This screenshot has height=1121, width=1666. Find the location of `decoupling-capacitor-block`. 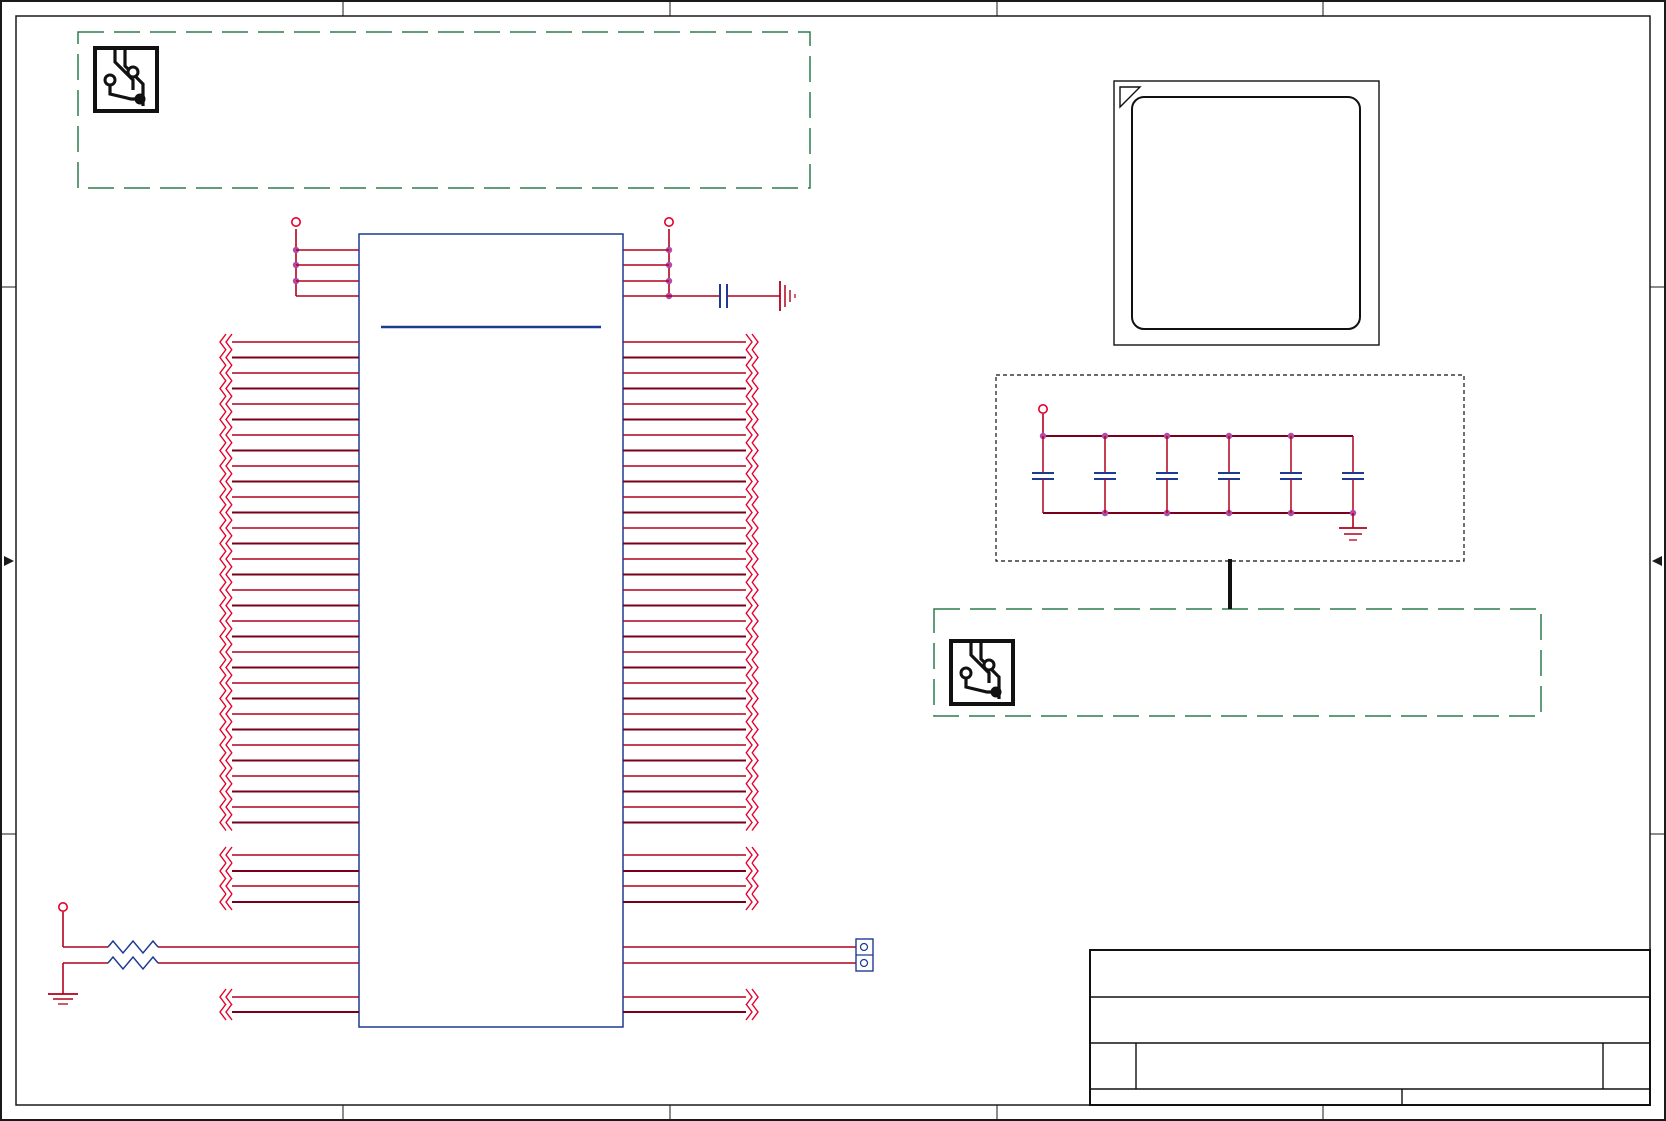

decoupling-capacitor-block is located at coordinates (1230, 468).